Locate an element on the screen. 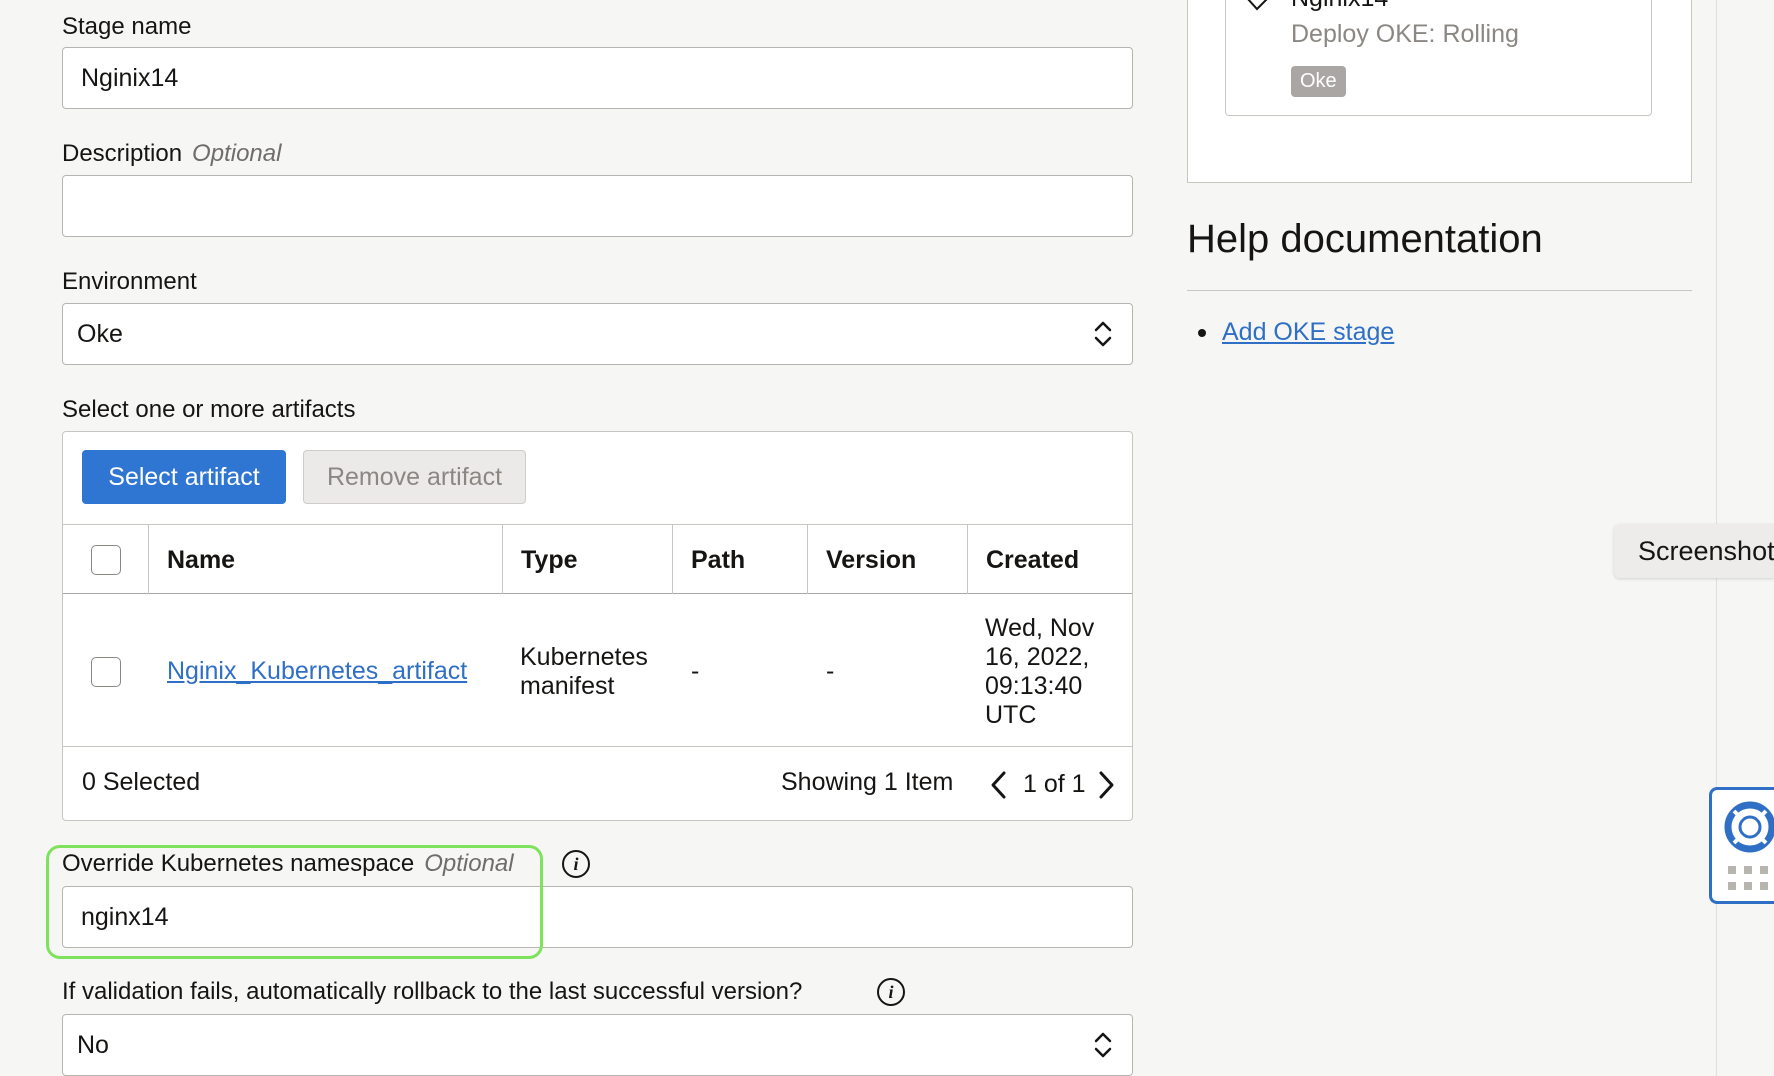  stage-name-input: Nginix14 is located at coordinates (597, 78).